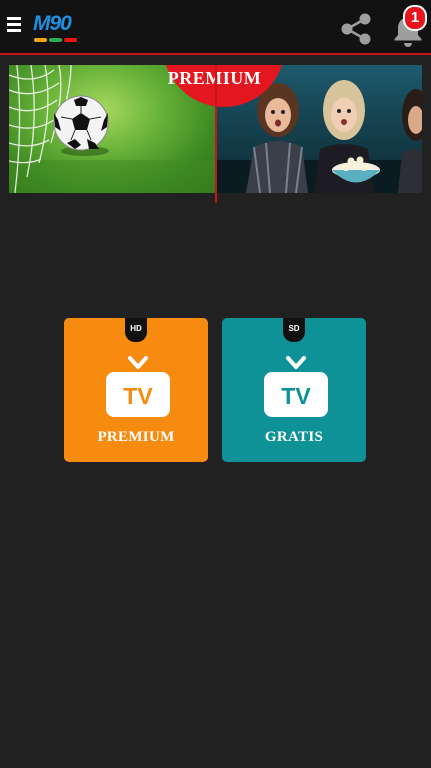 The height and width of the screenshot is (768, 431). I want to click on tv-premium-tile: HD TV PREMIUM, so click(136, 390).